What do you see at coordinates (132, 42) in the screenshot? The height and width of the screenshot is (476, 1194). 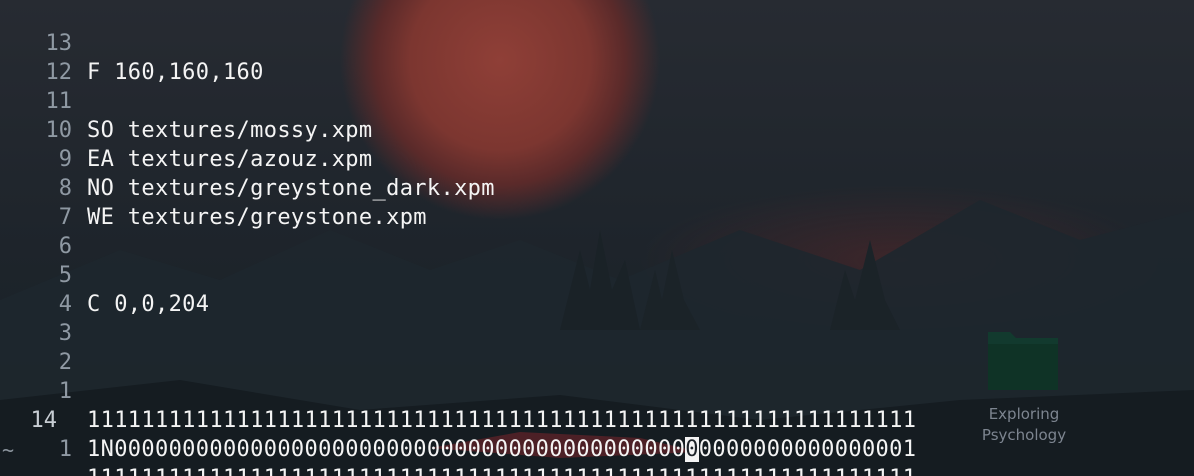 I see `editor-line: 13 F 160,160,160` at bounding box center [132, 42].